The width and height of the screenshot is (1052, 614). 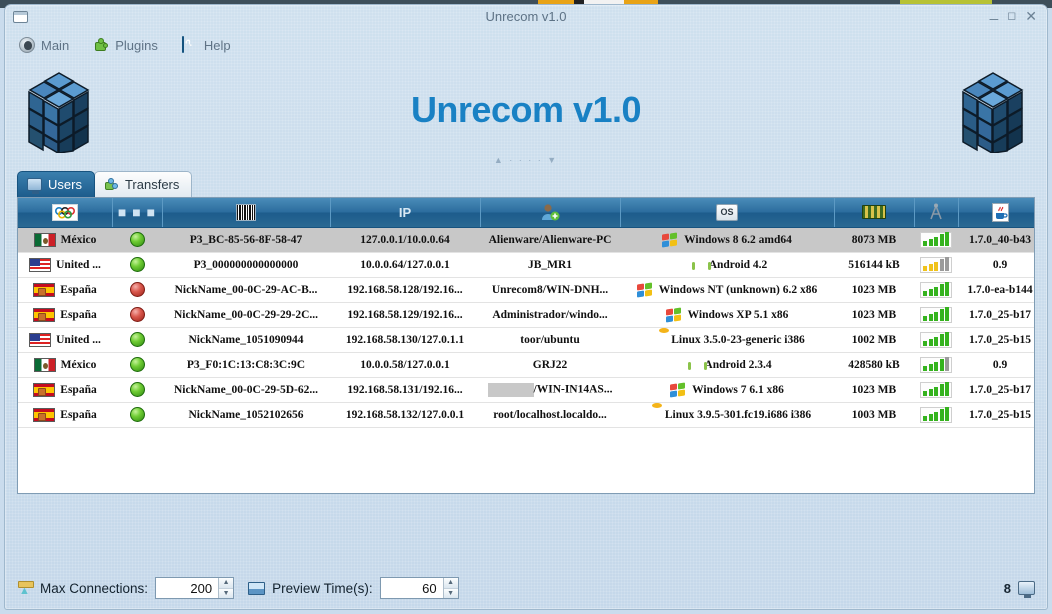 What do you see at coordinates (874, 390) in the screenshot?
I see `cell-ram: 1023 MB` at bounding box center [874, 390].